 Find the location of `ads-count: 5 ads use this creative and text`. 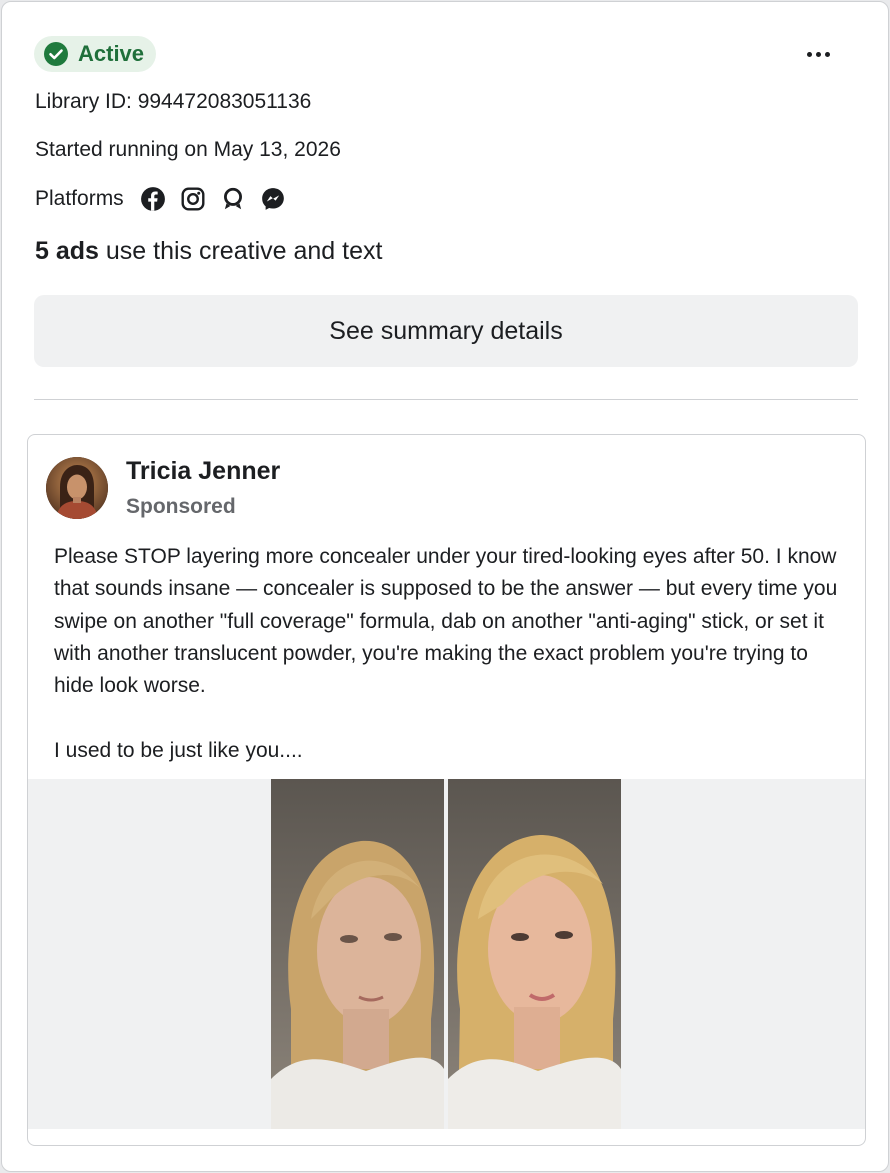

ads-count: 5 ads use this creative and text is located at coordinates (208, 251).